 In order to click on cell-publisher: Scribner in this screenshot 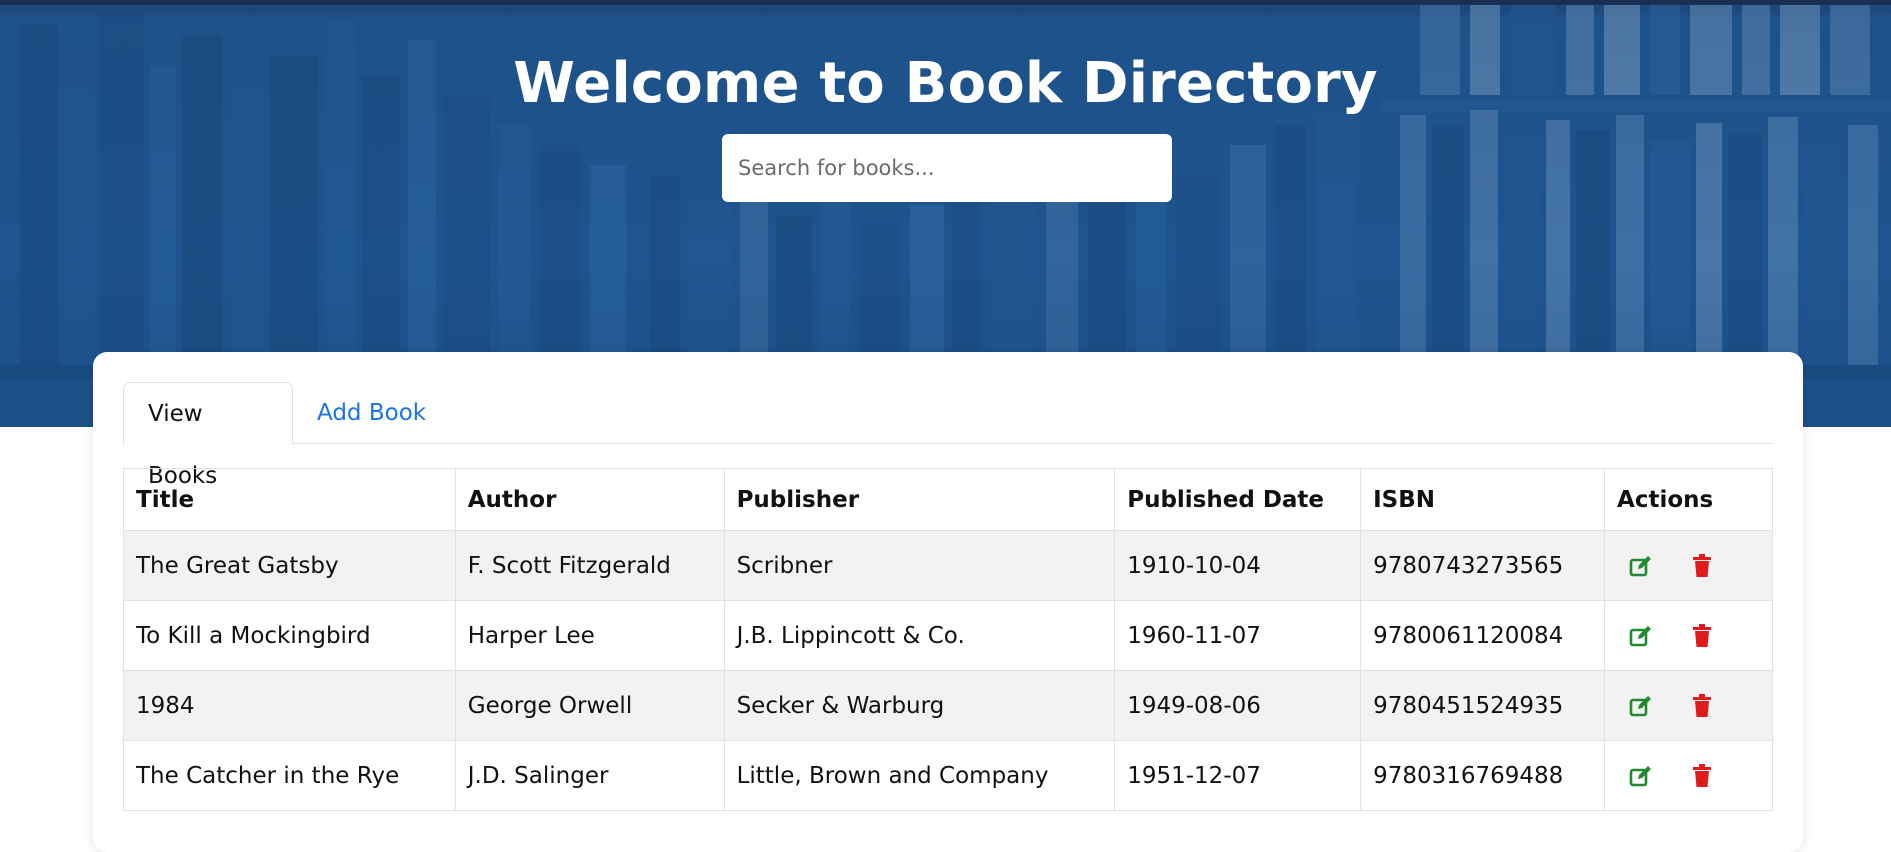, I will do `click(919, 565)`.